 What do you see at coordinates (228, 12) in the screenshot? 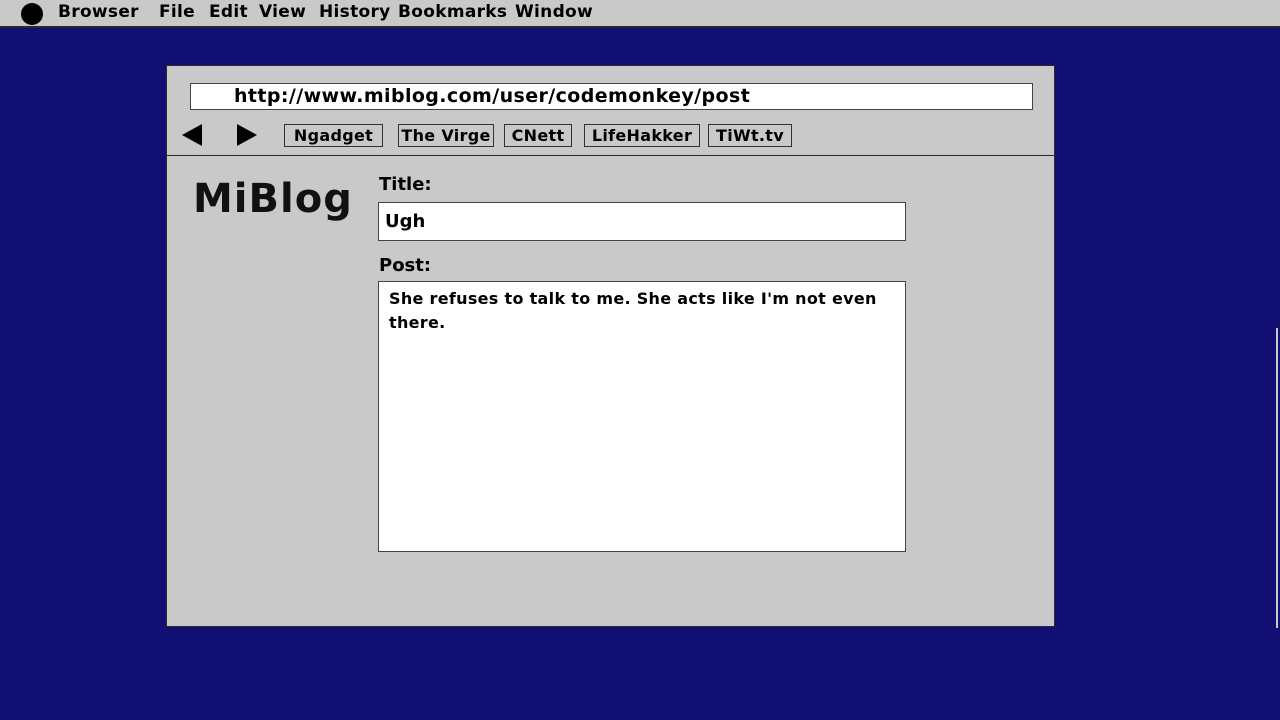
I see `menu-edit: Edit` at bounding box center [228, 12].